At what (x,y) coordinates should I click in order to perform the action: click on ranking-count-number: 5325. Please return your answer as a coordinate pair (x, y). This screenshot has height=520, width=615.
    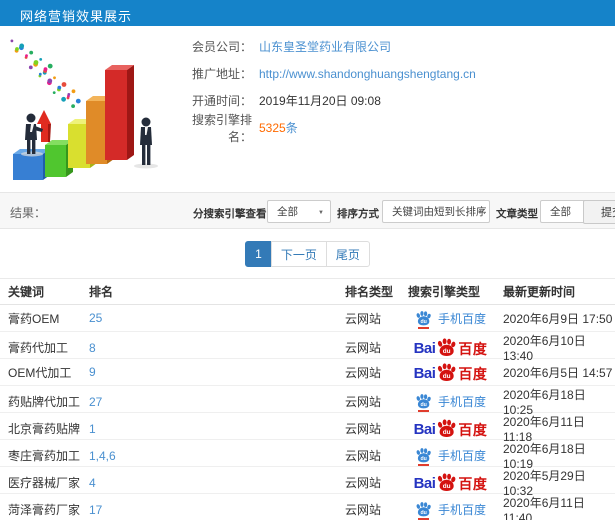
    Looking at the image, I should click on (272, 128).